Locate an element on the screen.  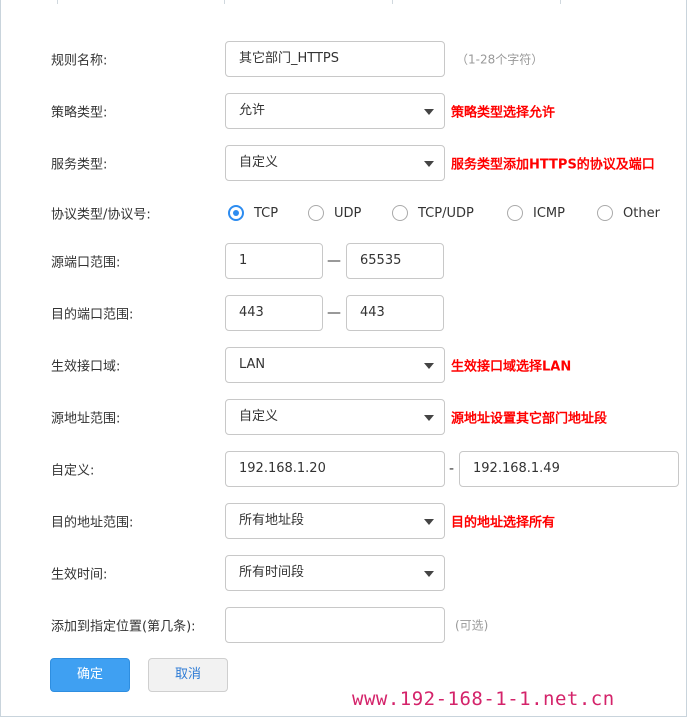
dst-port-to-input: 443 is located at coordinates (395, 313).